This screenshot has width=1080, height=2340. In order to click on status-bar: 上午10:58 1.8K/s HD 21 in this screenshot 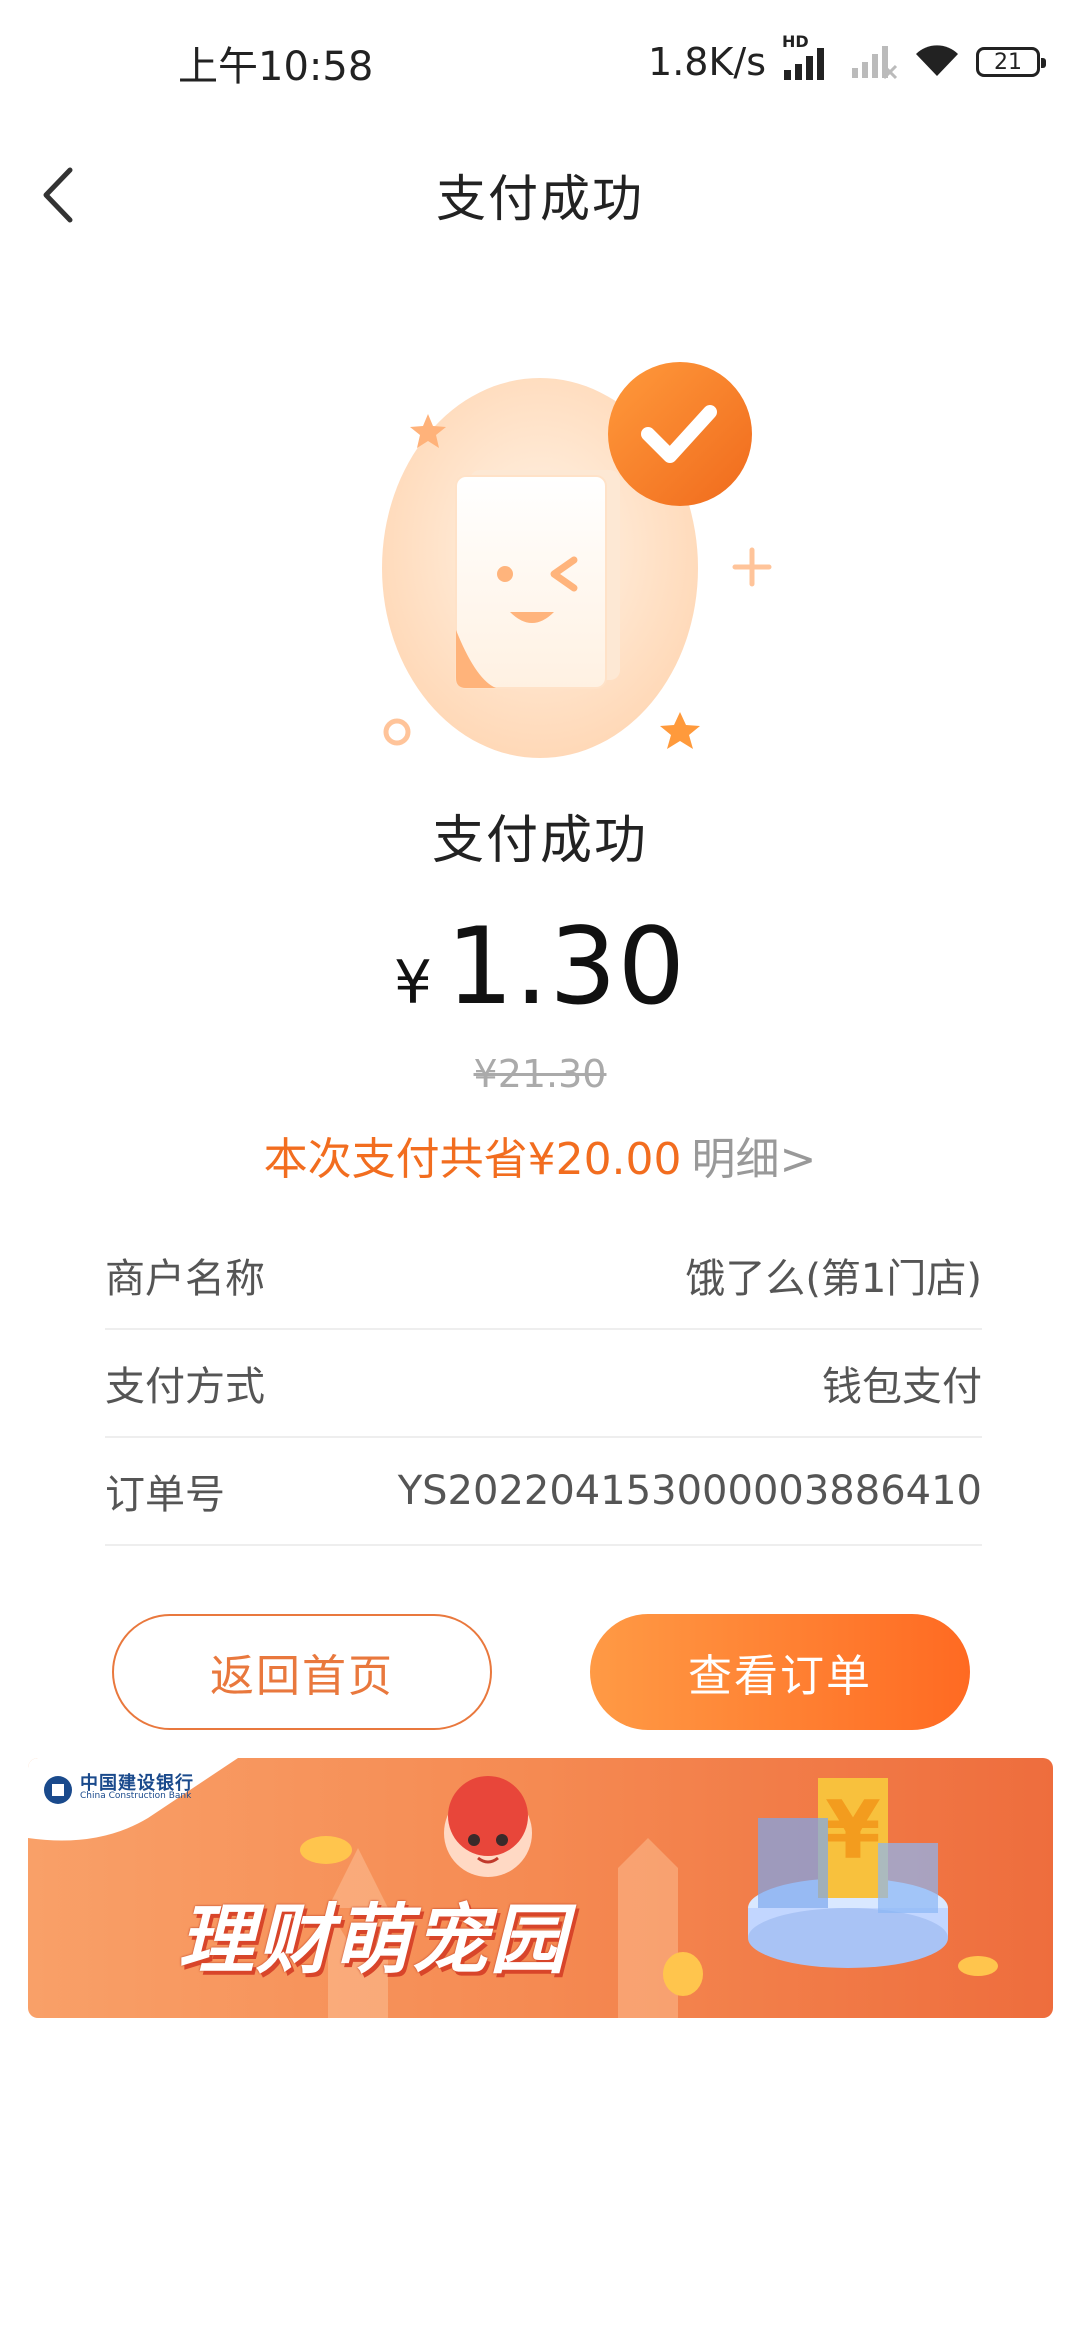, I will do `click(540, 60)`.